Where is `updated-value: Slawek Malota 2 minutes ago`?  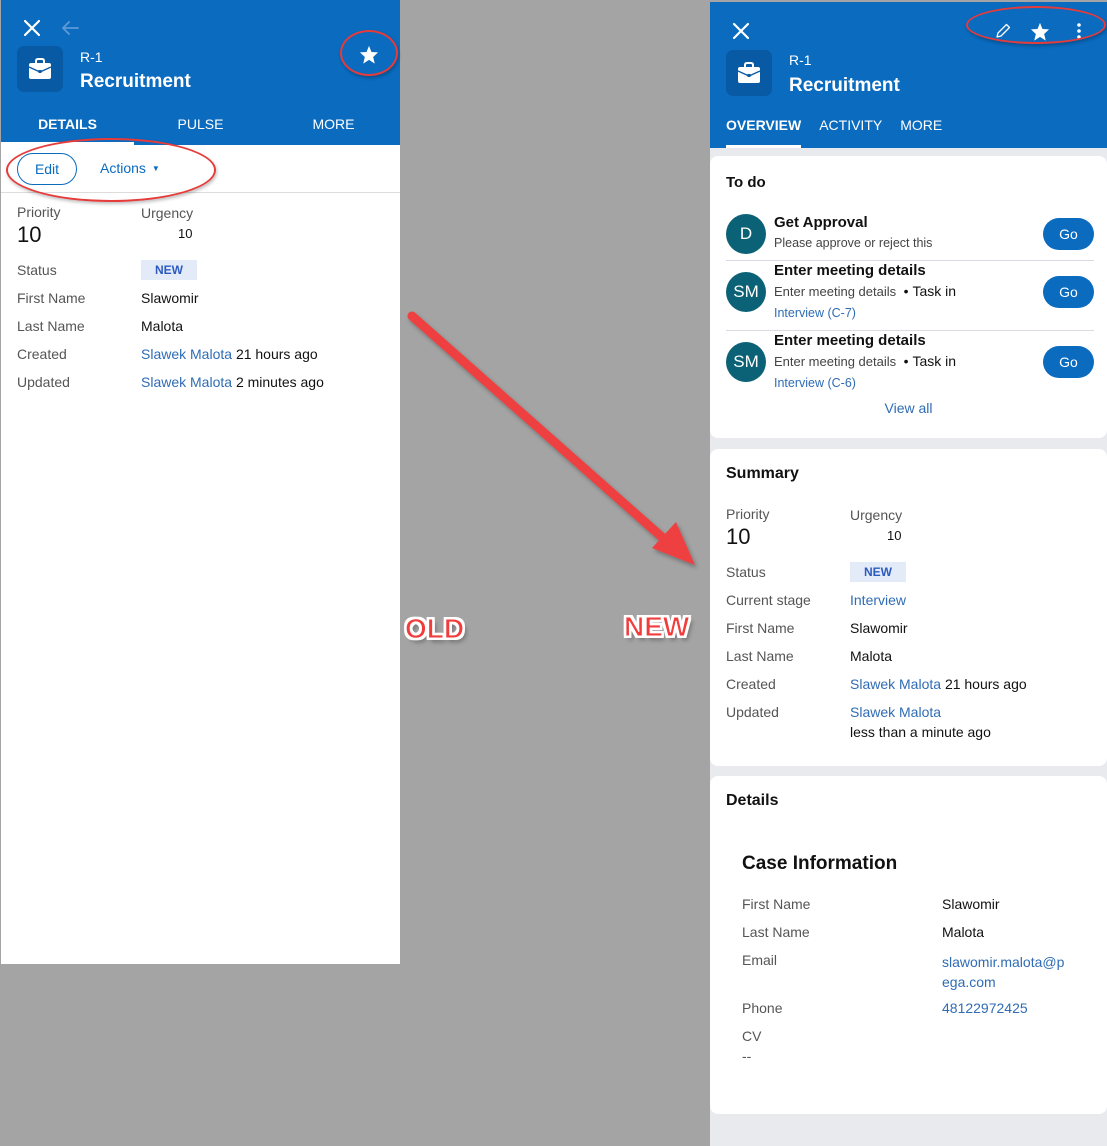
updated-value: Slawek Malota 2 minutes ago is located at coordinates (232, 382).